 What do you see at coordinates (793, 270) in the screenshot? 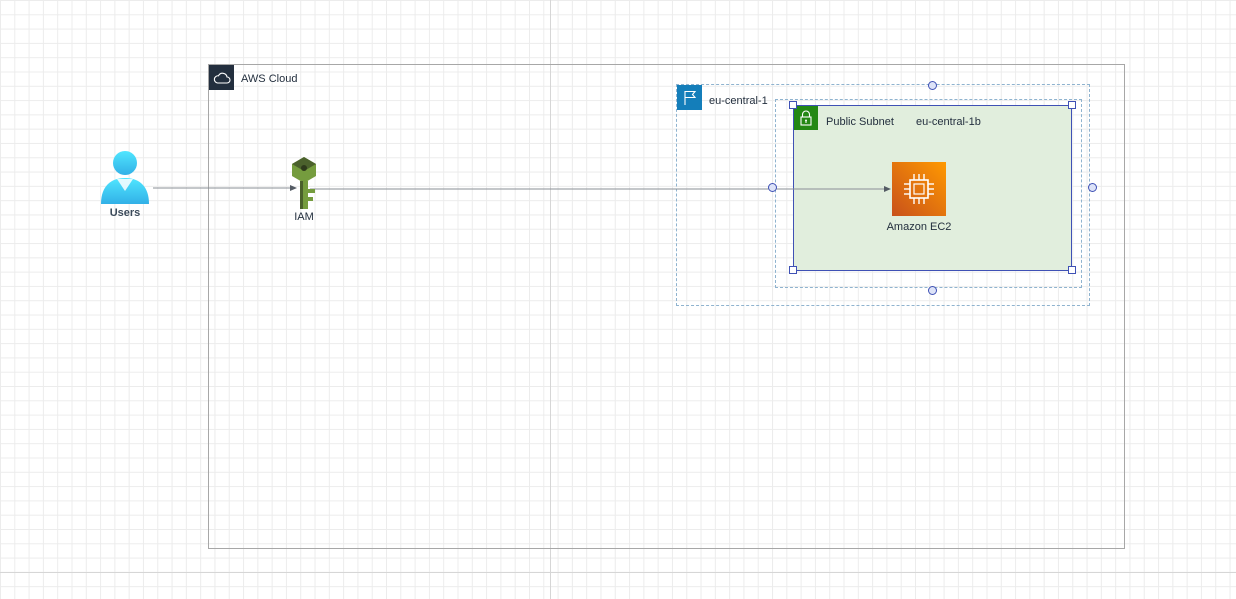
I see `corner-handle-bottom-left` at bounding box center [793, 270].